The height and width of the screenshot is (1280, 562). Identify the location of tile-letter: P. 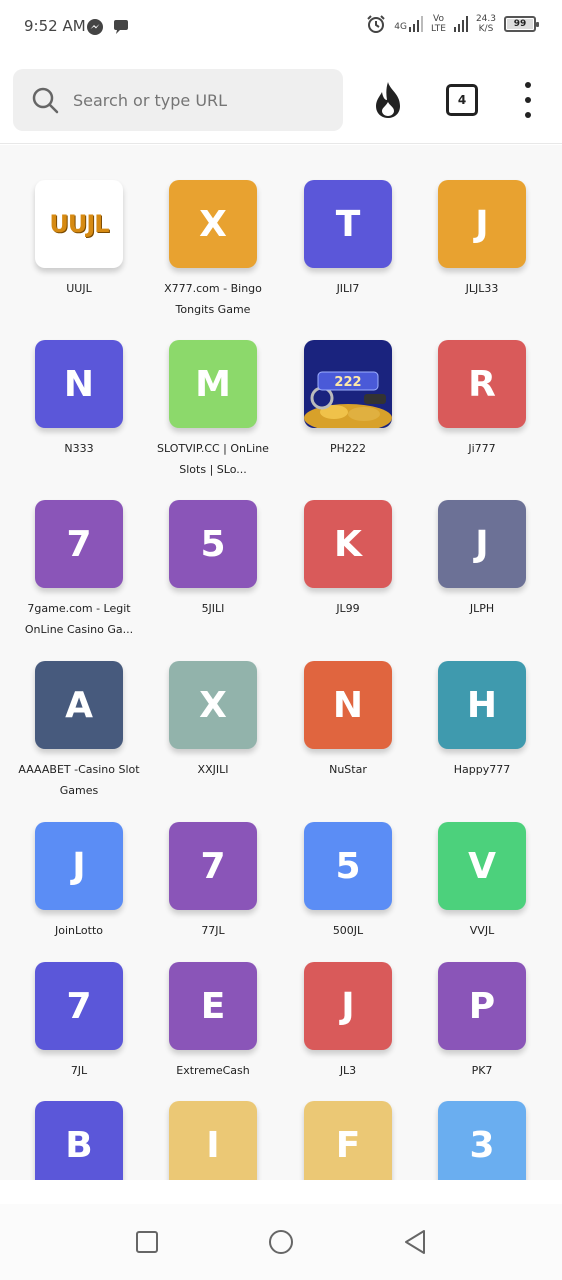
(482, 1006).